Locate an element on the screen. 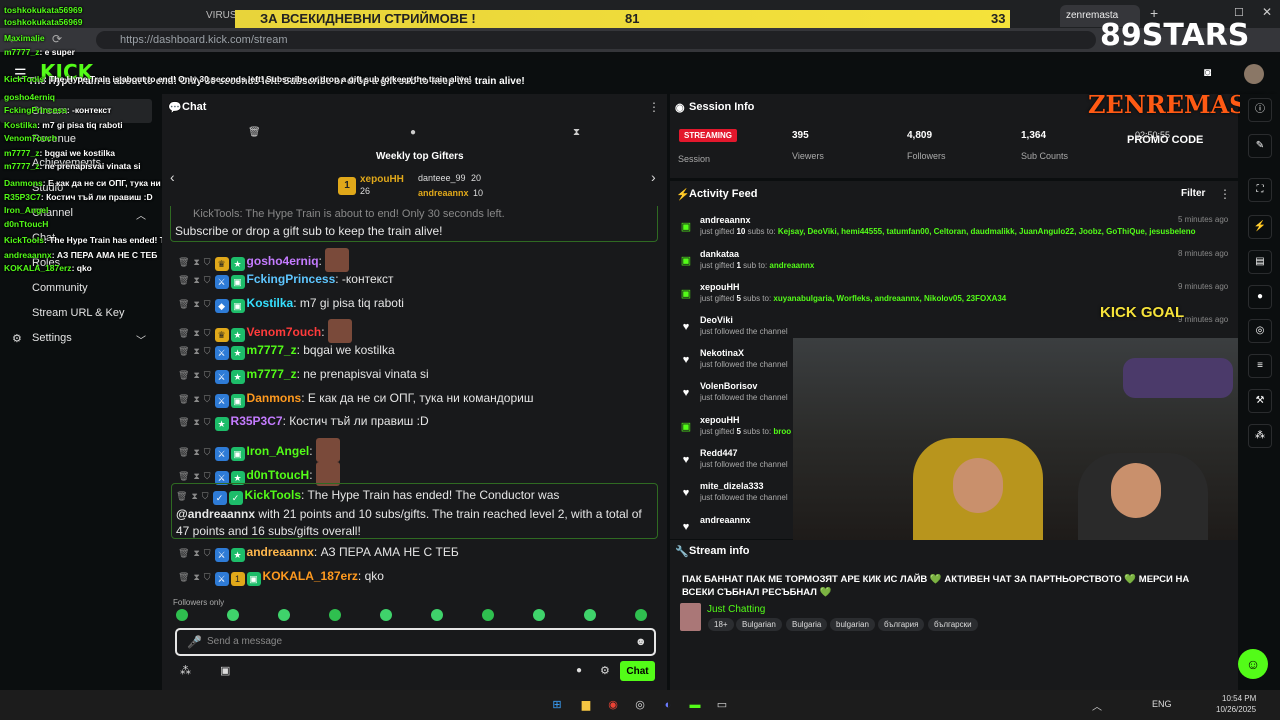 Image resolution: width=1280 pixels, height=720 pixels. stream-tag: bulgarian is located at coordinates (852, 624).